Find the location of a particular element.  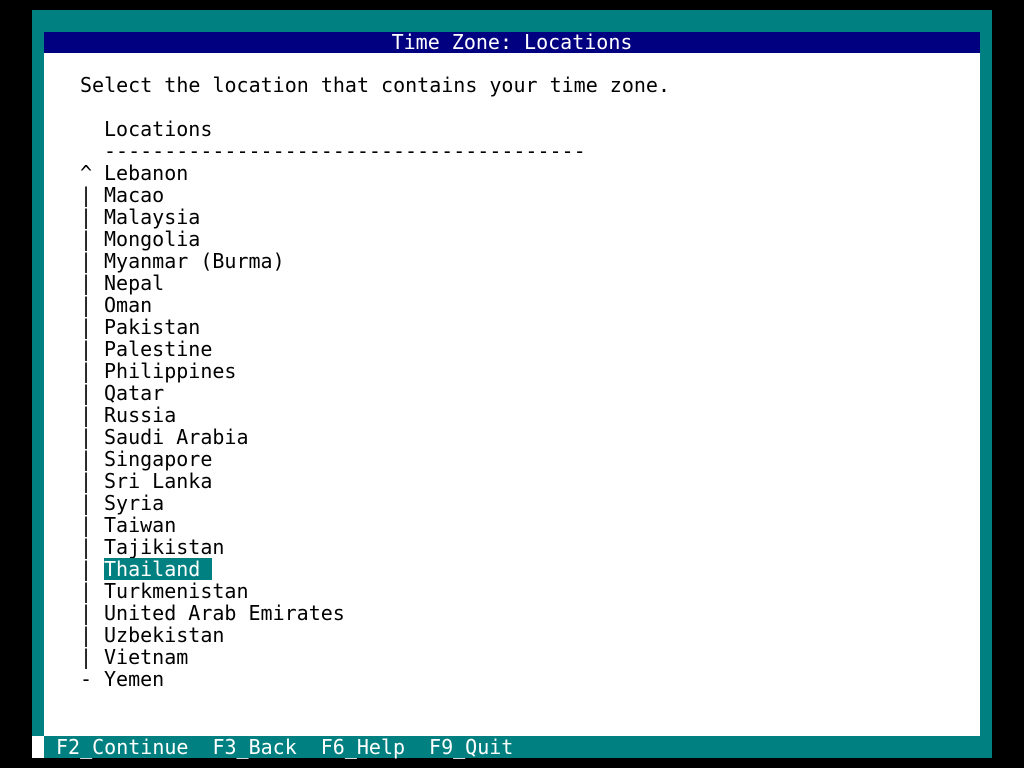

scroll-indicator: - is located at coordinates (86, 679).